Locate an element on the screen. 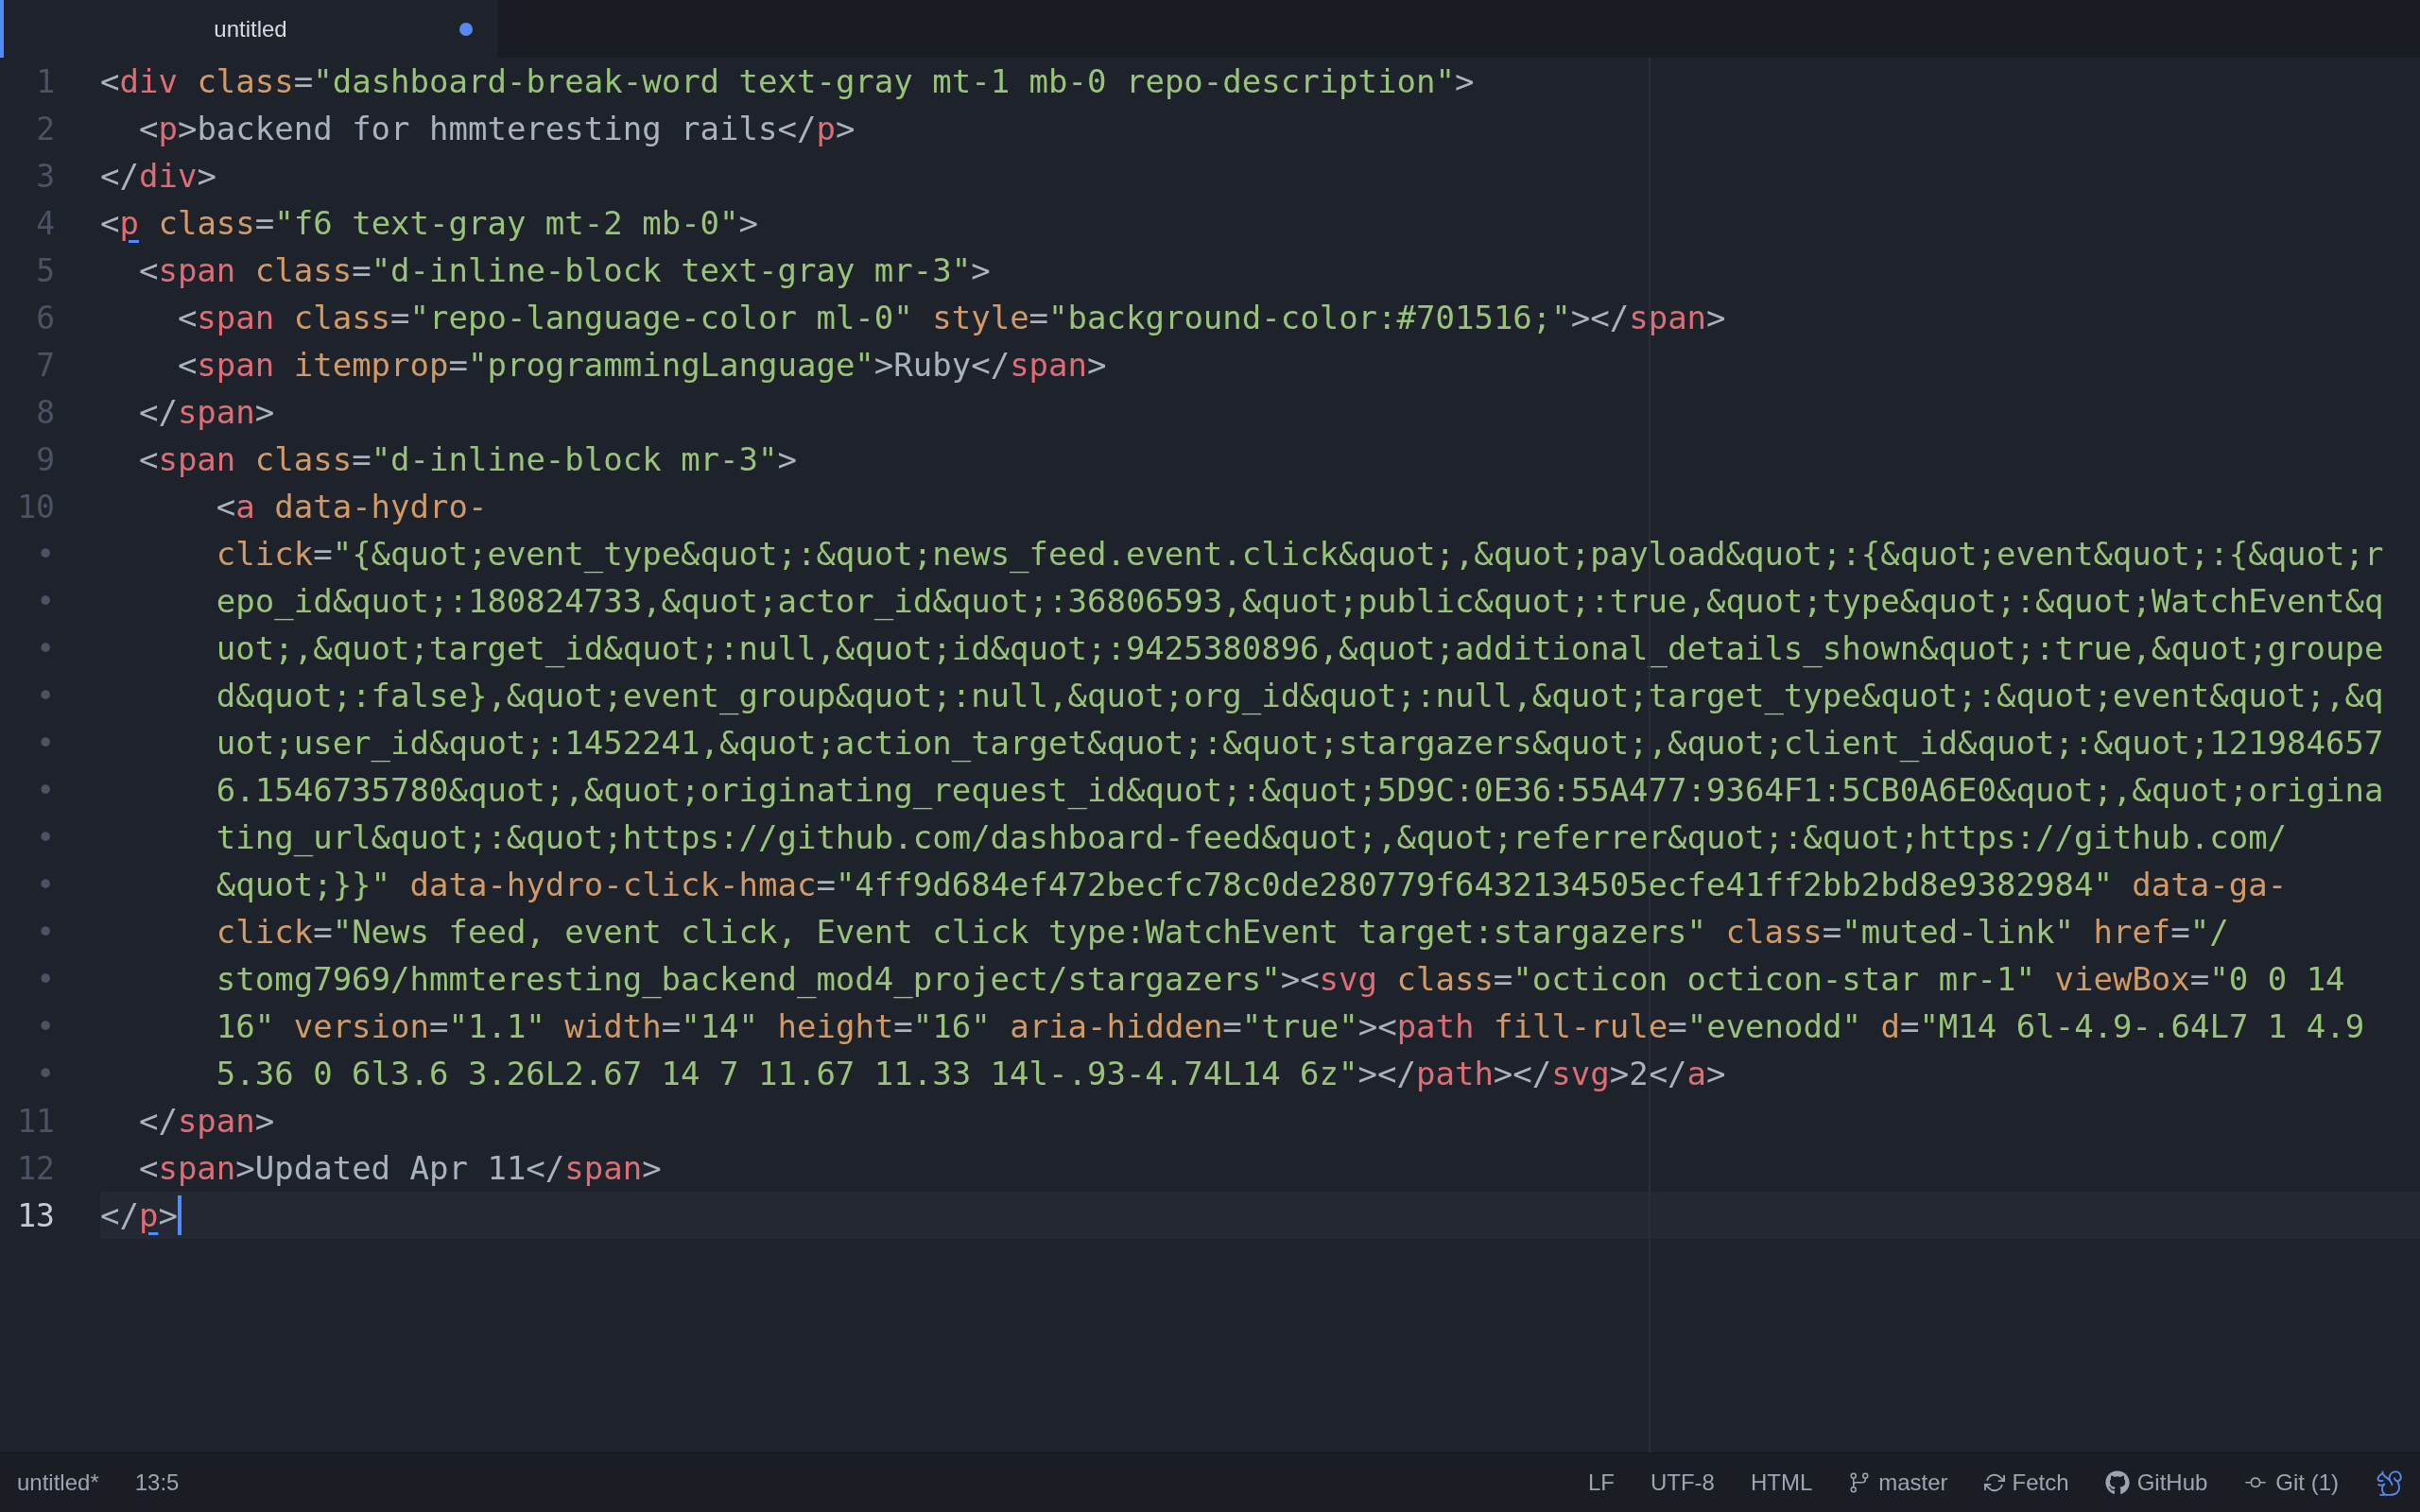  code-line: &quot;}}" data-hydro-click-hmac="4ff9d684ef472becfc78c0de280779f6432134505ecfe41ff2bb2bd8e9382984" data-ga- is located at coordinates (1251, 884).